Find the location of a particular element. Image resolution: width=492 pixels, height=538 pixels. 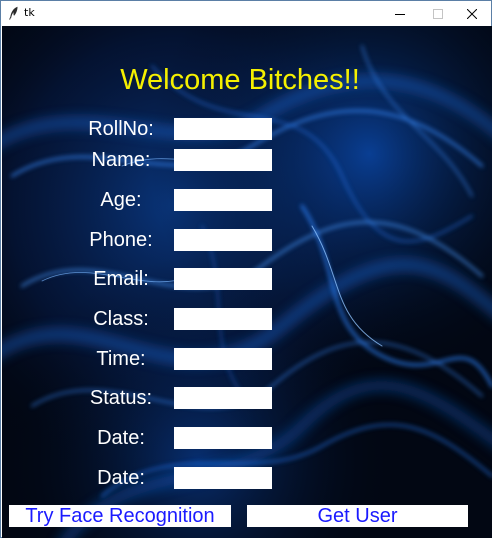

status-input is located at coordinates (223, 398).